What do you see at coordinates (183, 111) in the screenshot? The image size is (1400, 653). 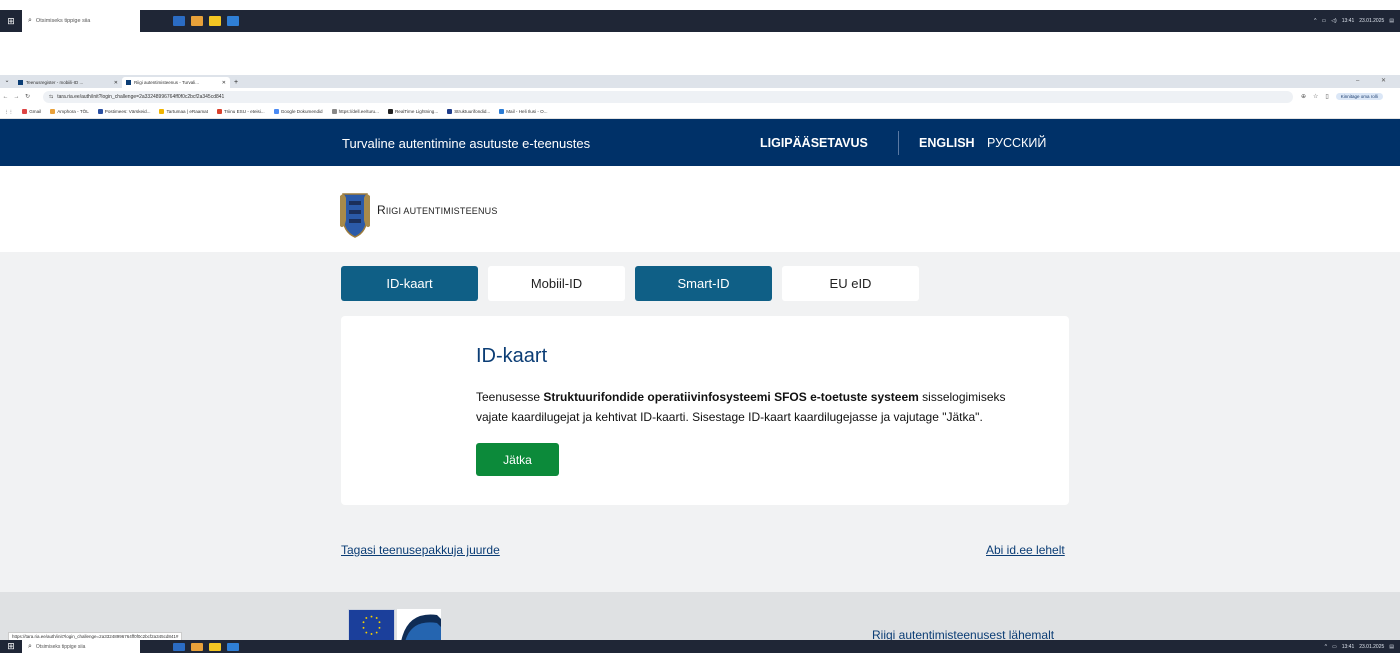 I see `bookmark-item: Tartumaa | eRaamat` at bounding box center [183, 111].